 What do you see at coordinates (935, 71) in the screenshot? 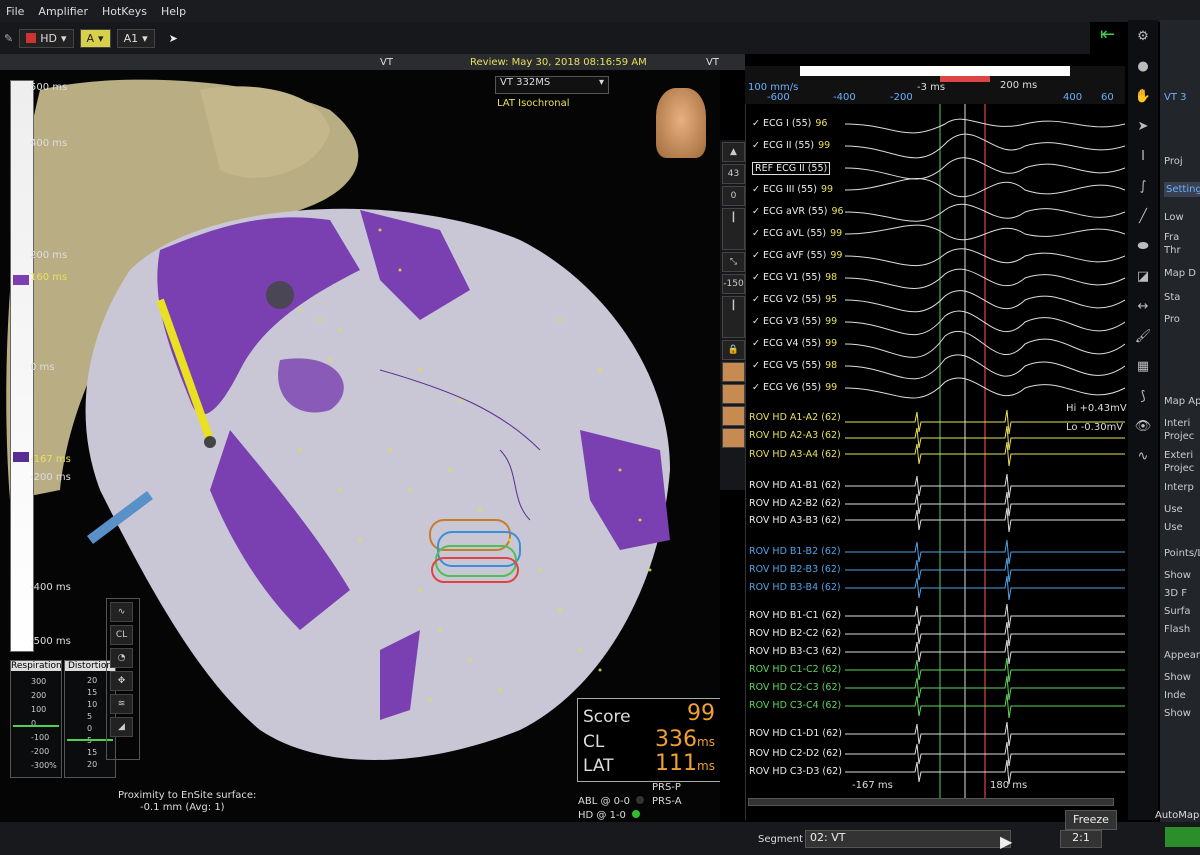
I see `timeline-window` at bounding box center [935, 71].